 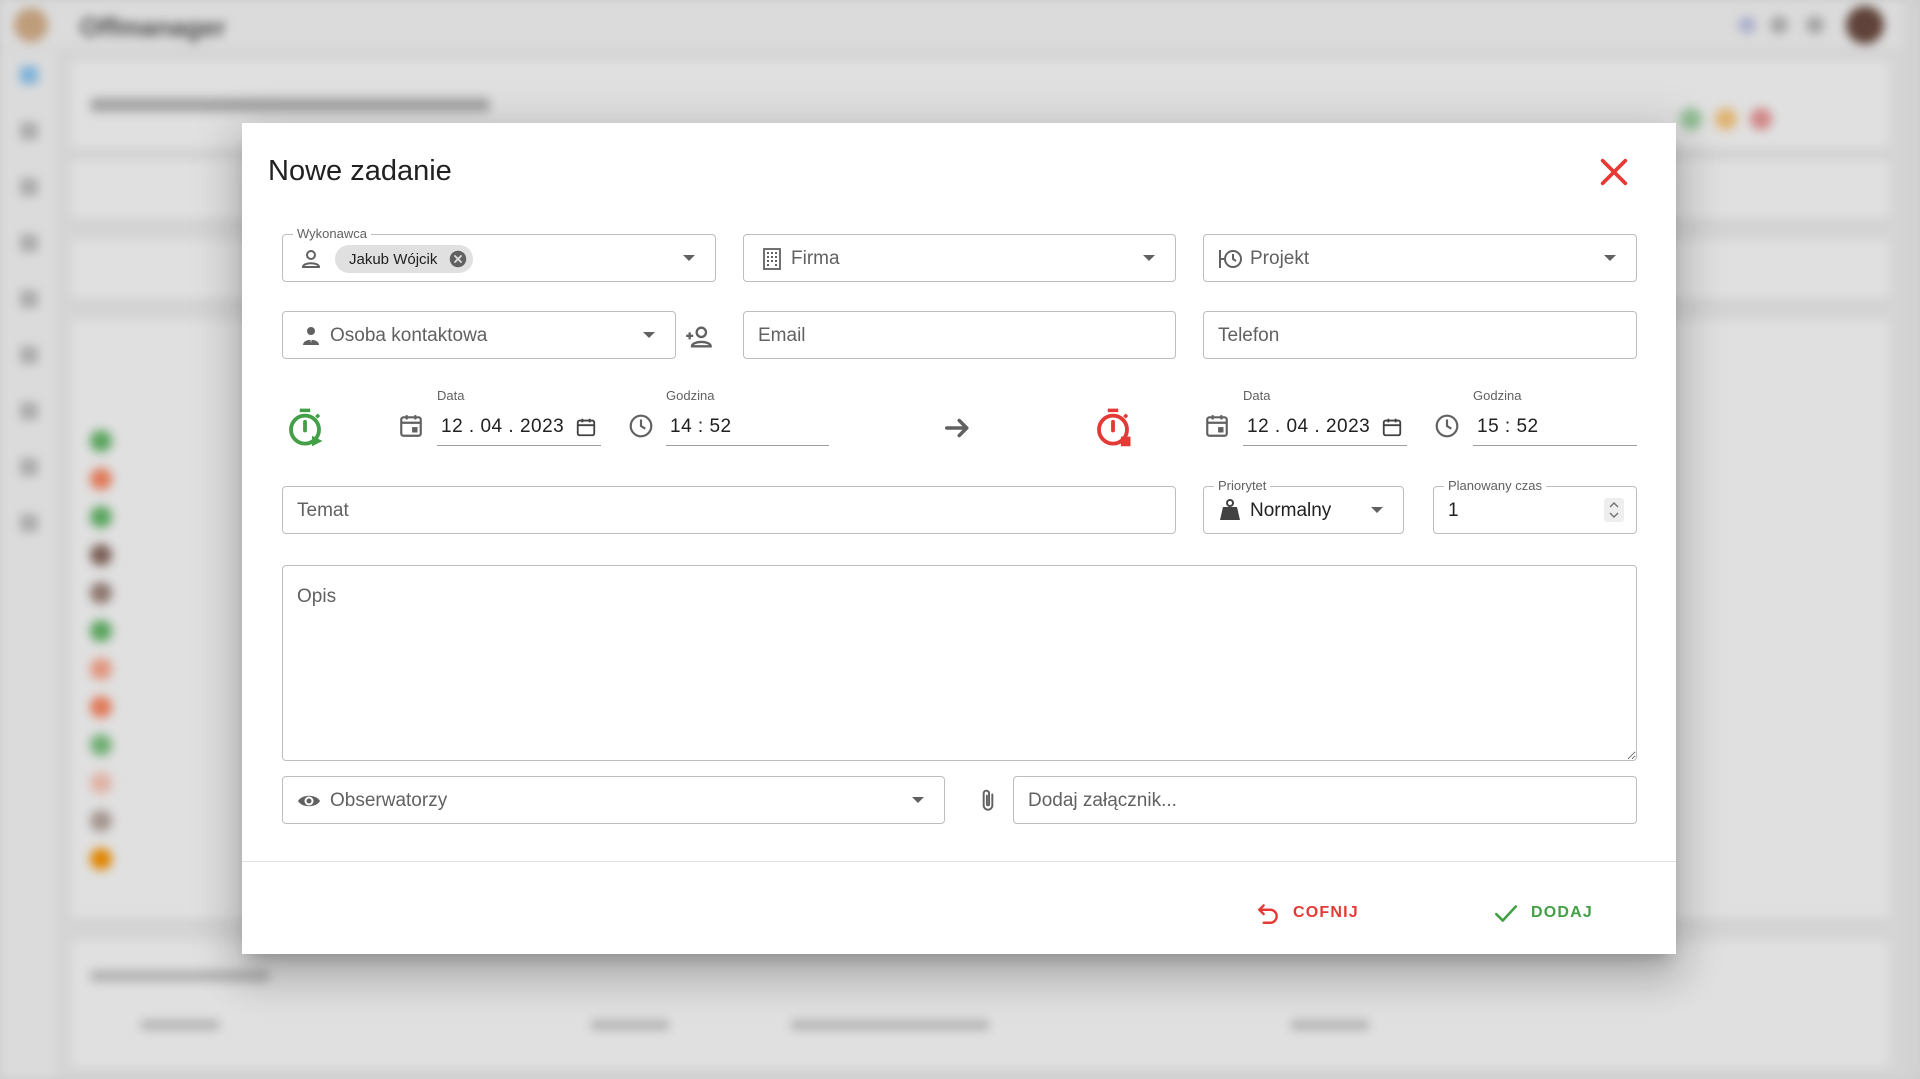 What do you see at coordinates (306, 427) in the screenshot?
I see `start-timer-icon` at bounding box center [306, 427].